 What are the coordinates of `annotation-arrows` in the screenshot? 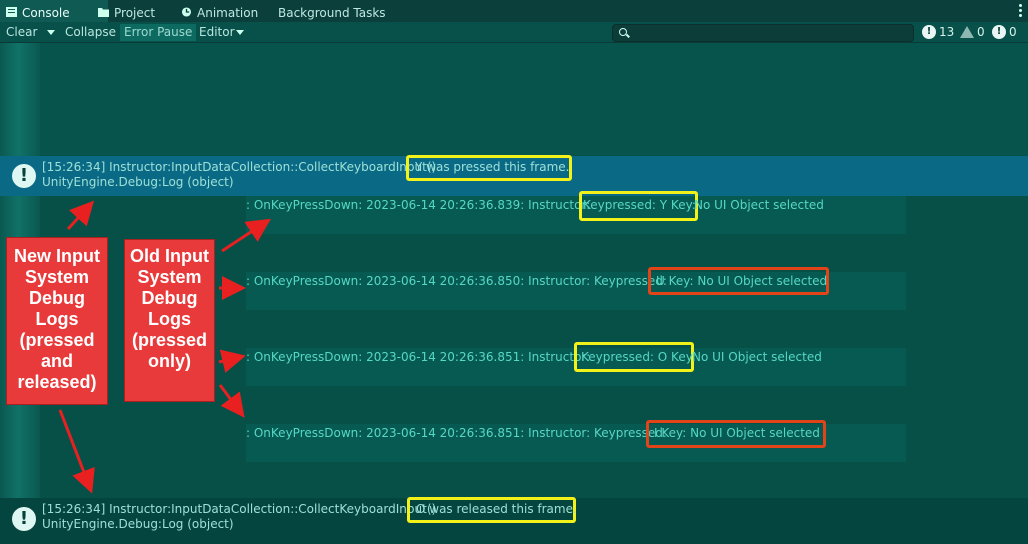 It's located at (165, 347).